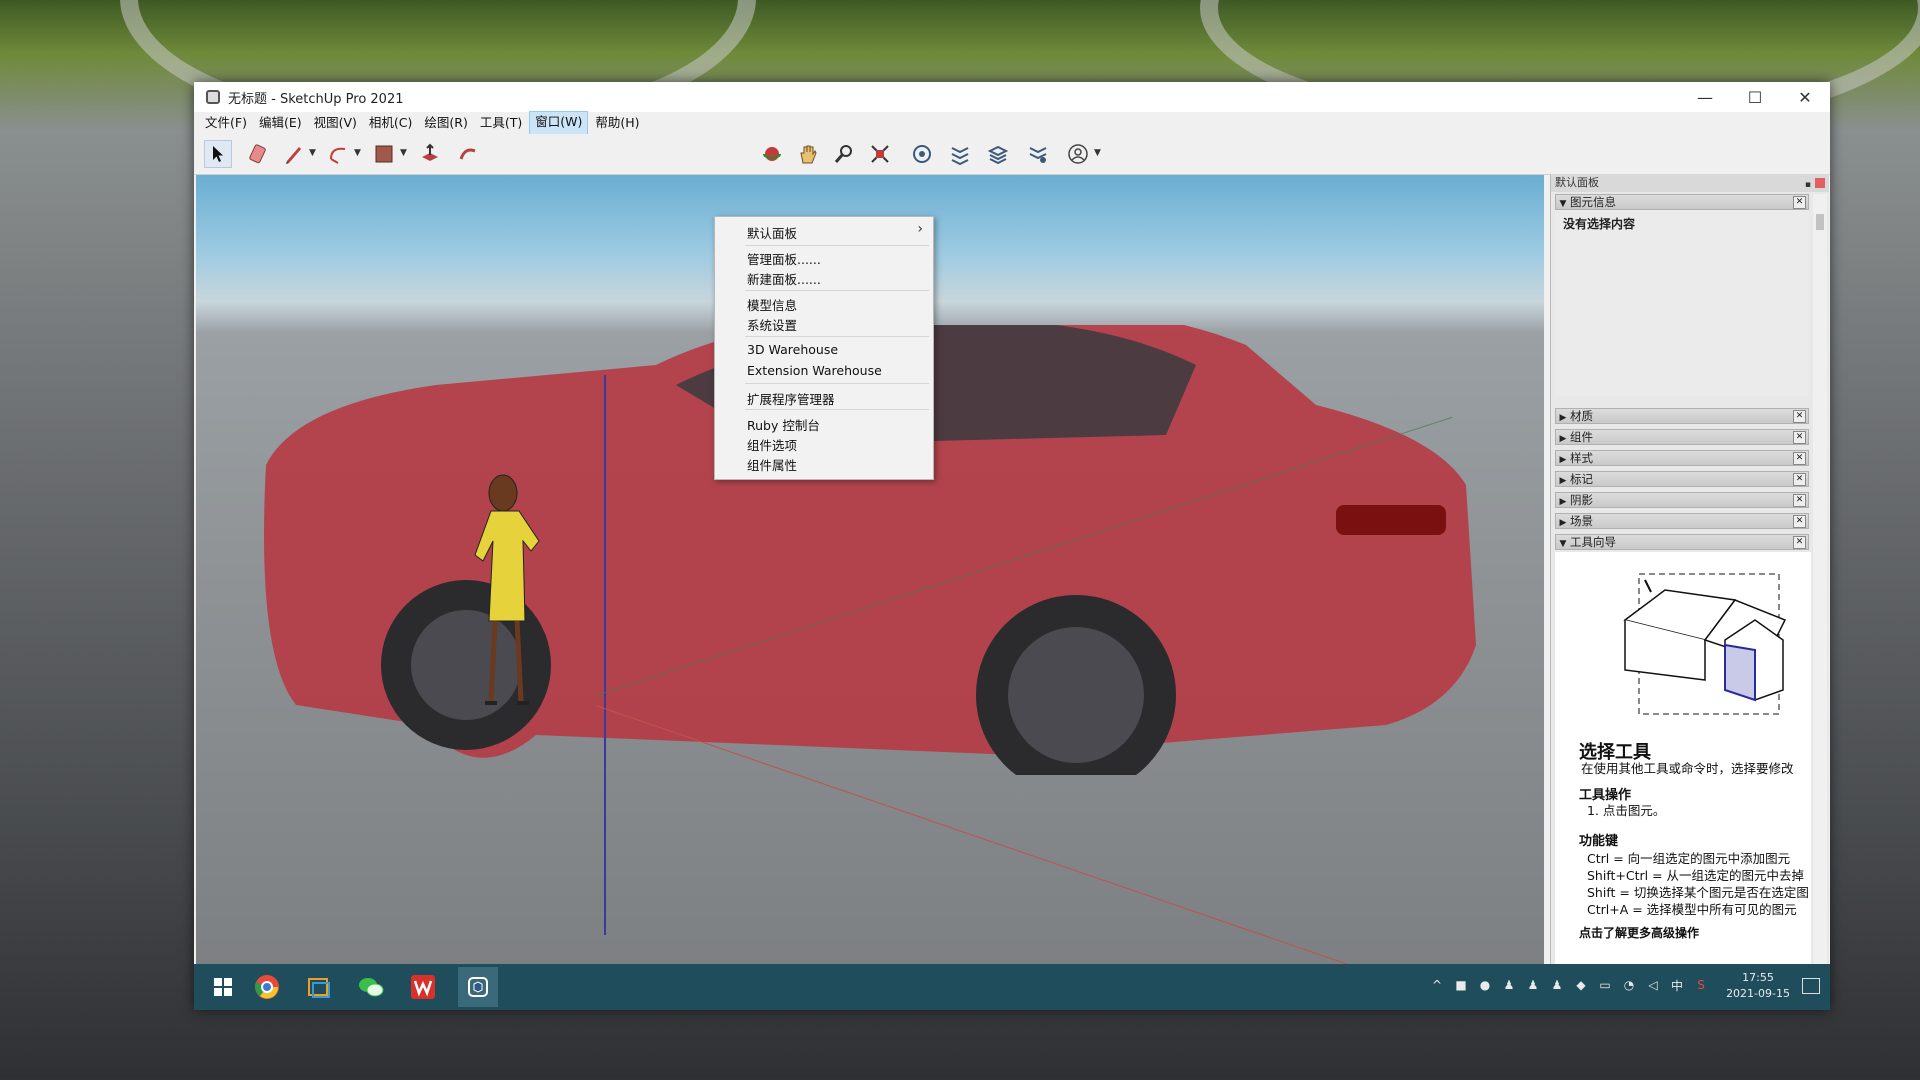 The width and height of the screenshot is (1920, 1080). What do you see at coordinates (791, 398) in the screenshot?
I see `menu-item-extension-manager: 扩展程序管理器` at bounding box center [791, 398].